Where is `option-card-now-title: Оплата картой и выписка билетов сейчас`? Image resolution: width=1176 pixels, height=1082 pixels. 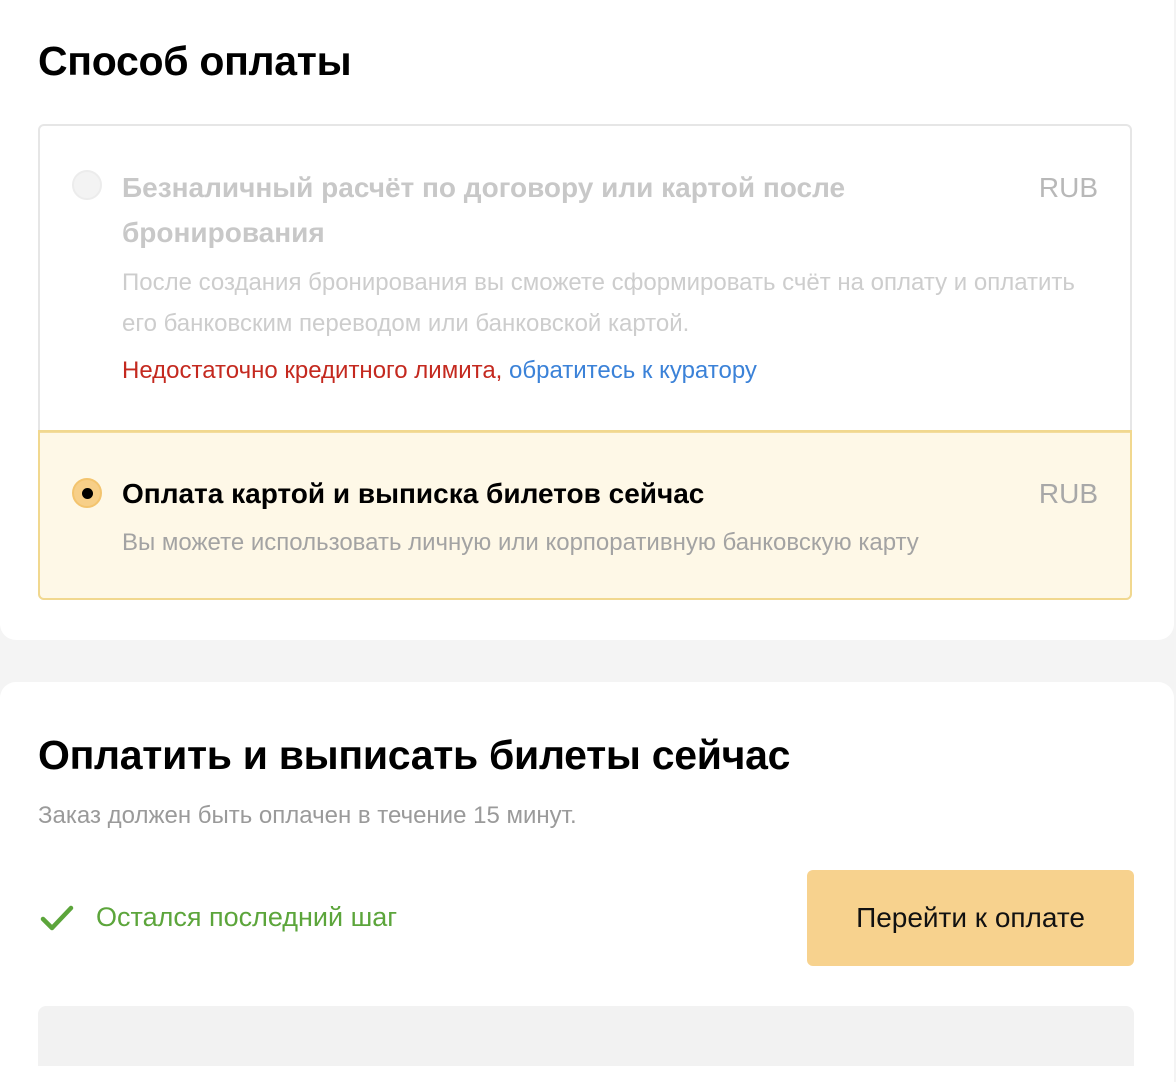 option-card-now-title: Оплата картой и выписка билетов сейчас is located at coordinates (413, 493).